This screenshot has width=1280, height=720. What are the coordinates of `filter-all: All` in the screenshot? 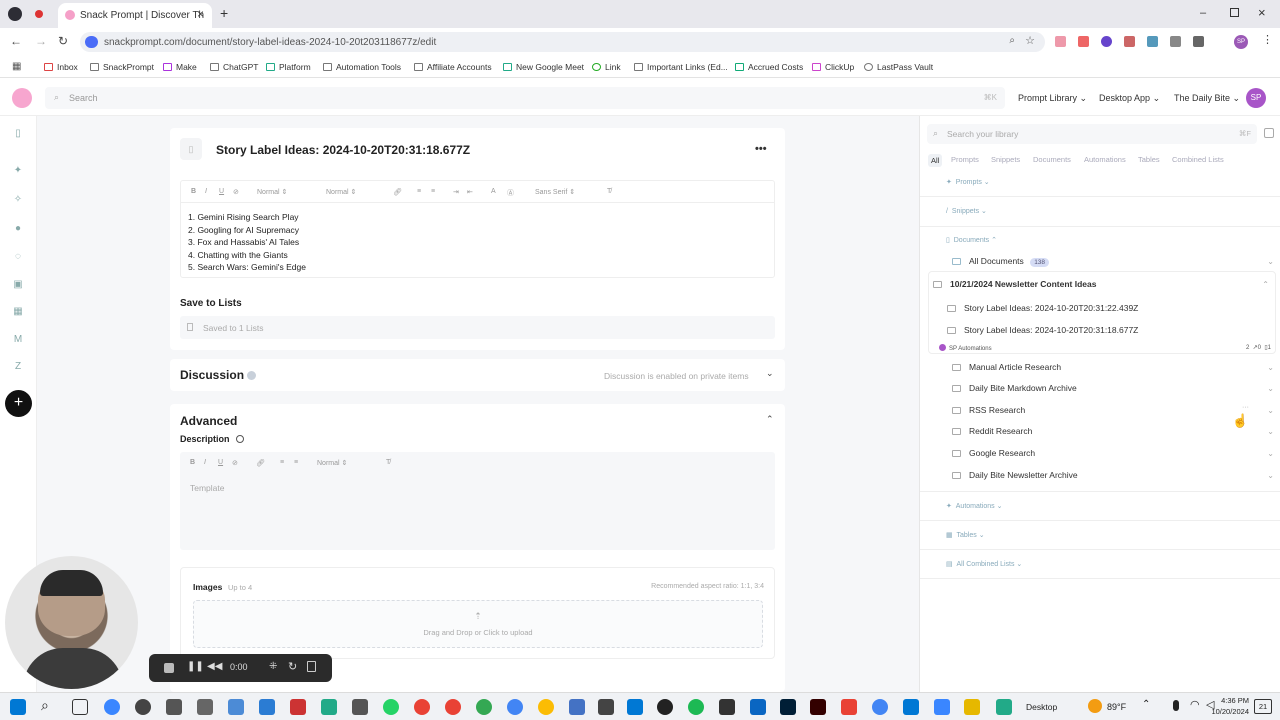 It's located at (935, 160).